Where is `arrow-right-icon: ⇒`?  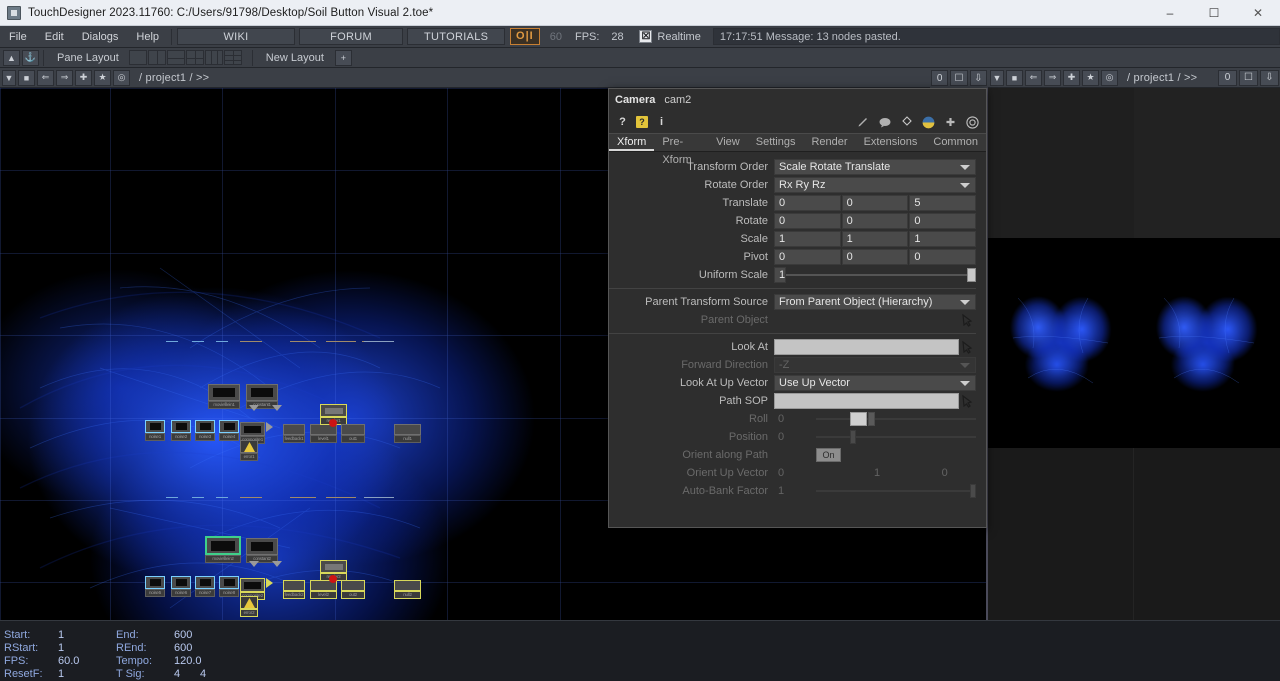
arrow-right-icon: ⇒ is located at coordinates (64, 77).